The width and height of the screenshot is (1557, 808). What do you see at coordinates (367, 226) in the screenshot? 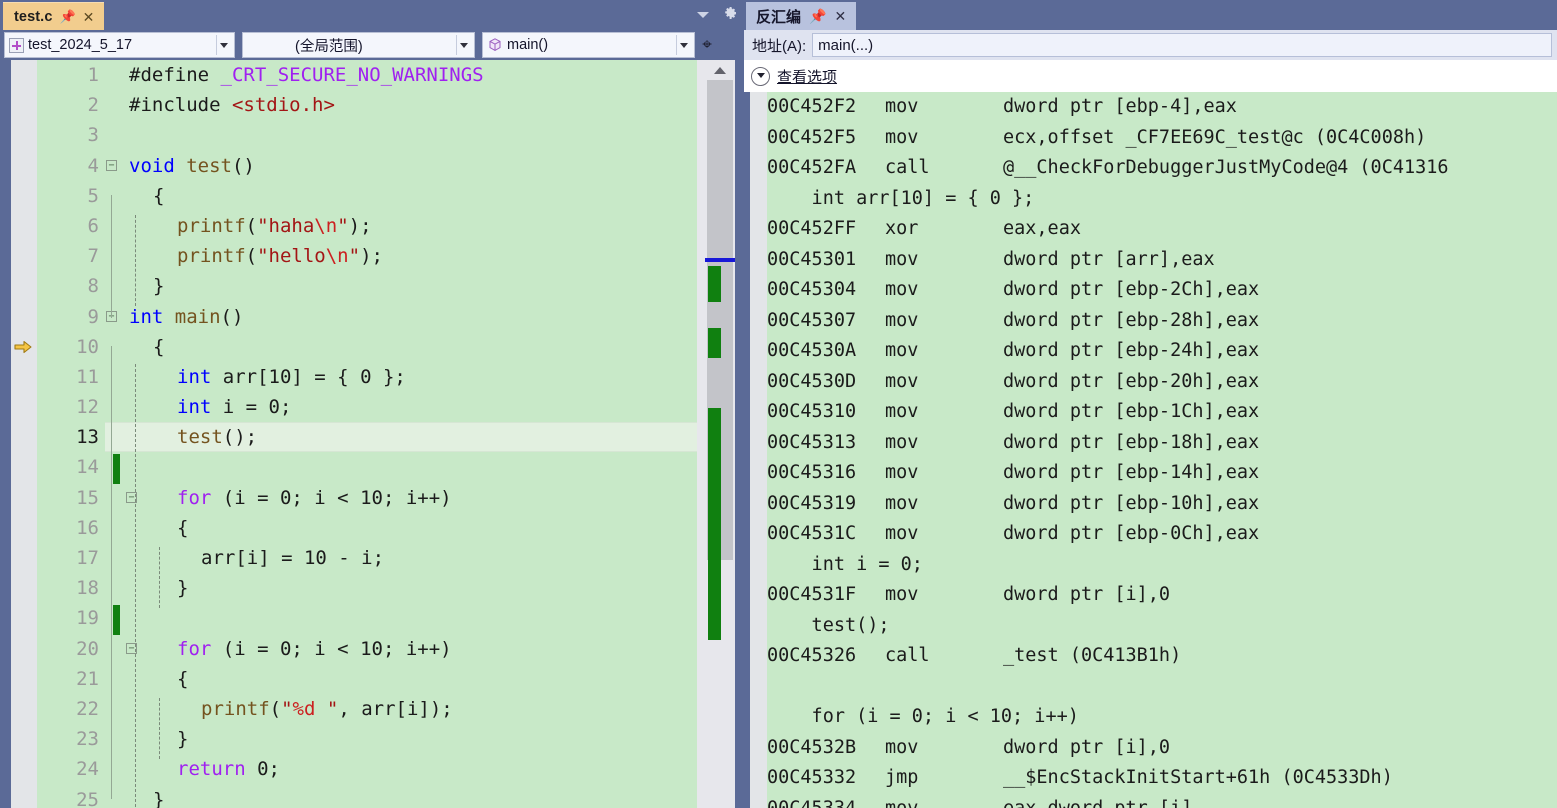
I see `code-line: 6 printf("haha\n");` at bounding box center [367, 226].